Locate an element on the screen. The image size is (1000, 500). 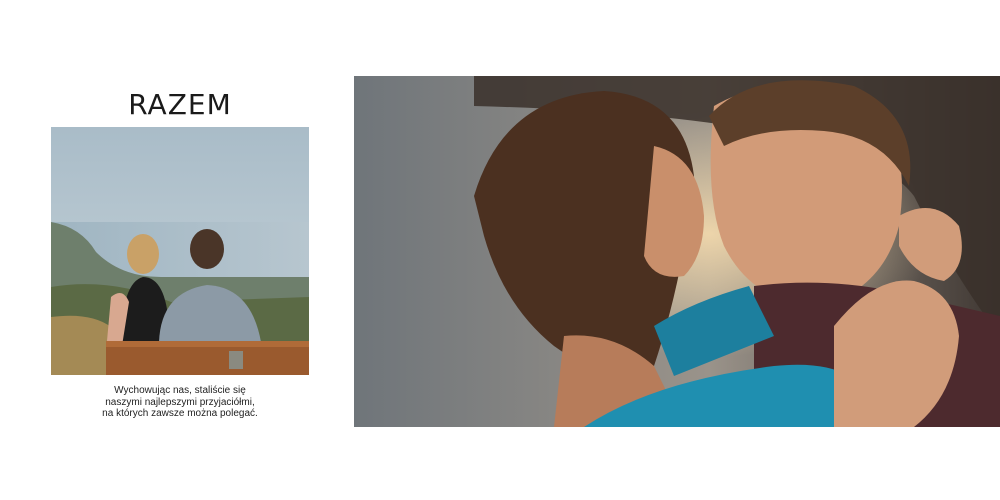
couple-bench-photo is located at coordinates (180, 251).